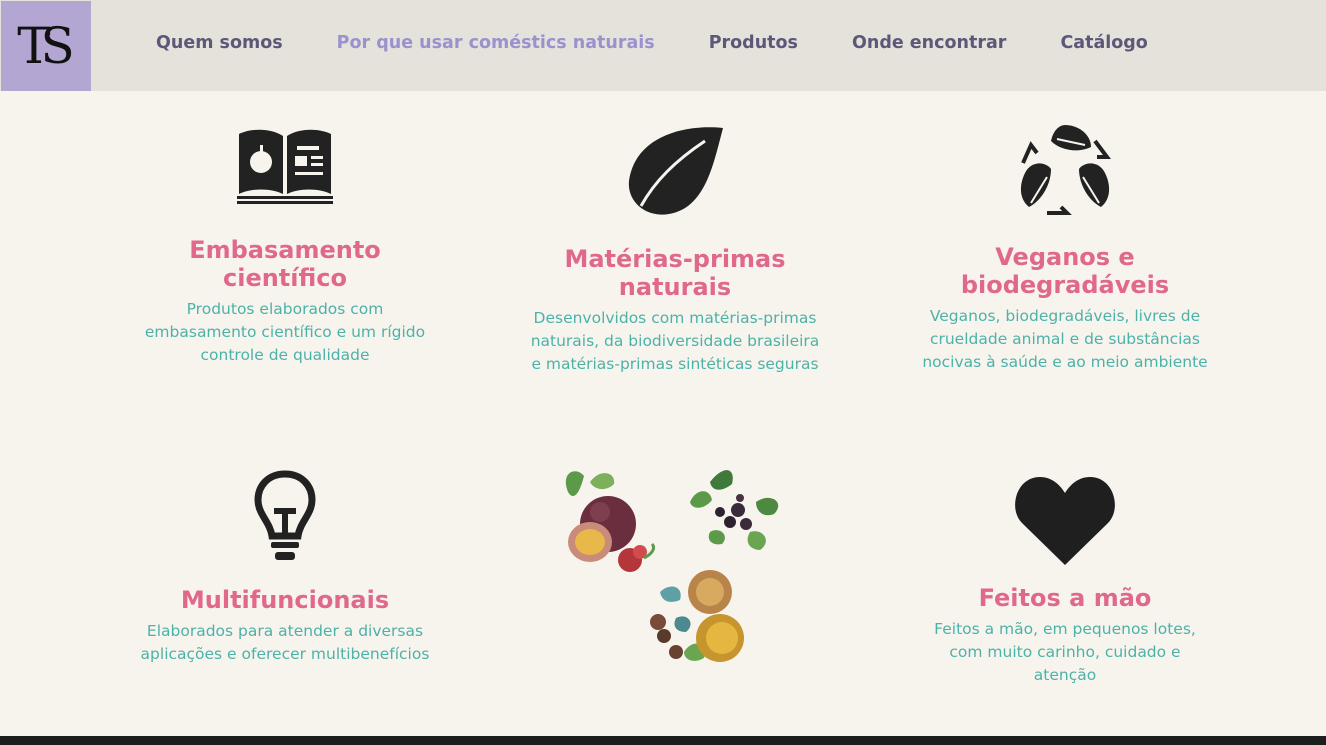 The height and width of the screenshot is (745, 1326). I want to click on recycle-leaves-icon, so click(1065, 170).